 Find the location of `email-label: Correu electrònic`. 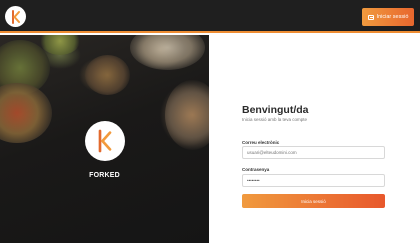

email-label: Correu electrònic is located at coordinates (261, 142).